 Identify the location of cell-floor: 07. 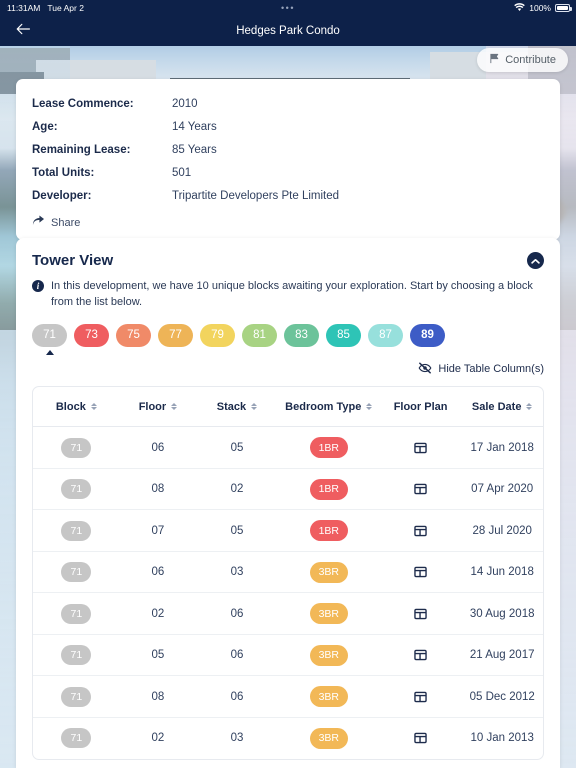
(158, 530).